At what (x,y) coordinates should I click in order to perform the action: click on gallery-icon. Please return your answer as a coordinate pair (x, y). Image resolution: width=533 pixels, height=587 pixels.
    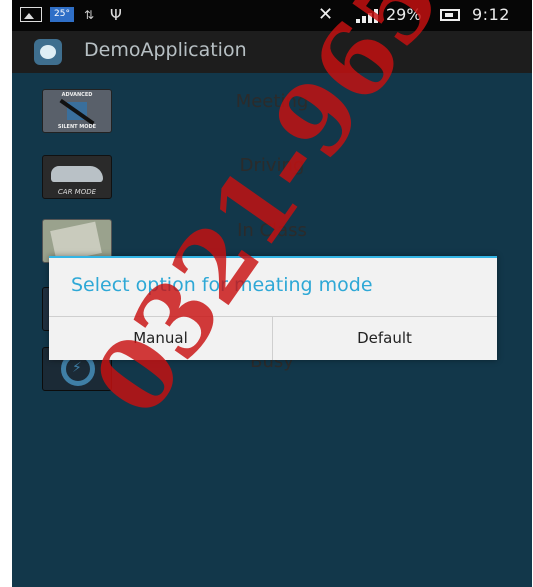
    Looking at the image, I should click on (31, 14).